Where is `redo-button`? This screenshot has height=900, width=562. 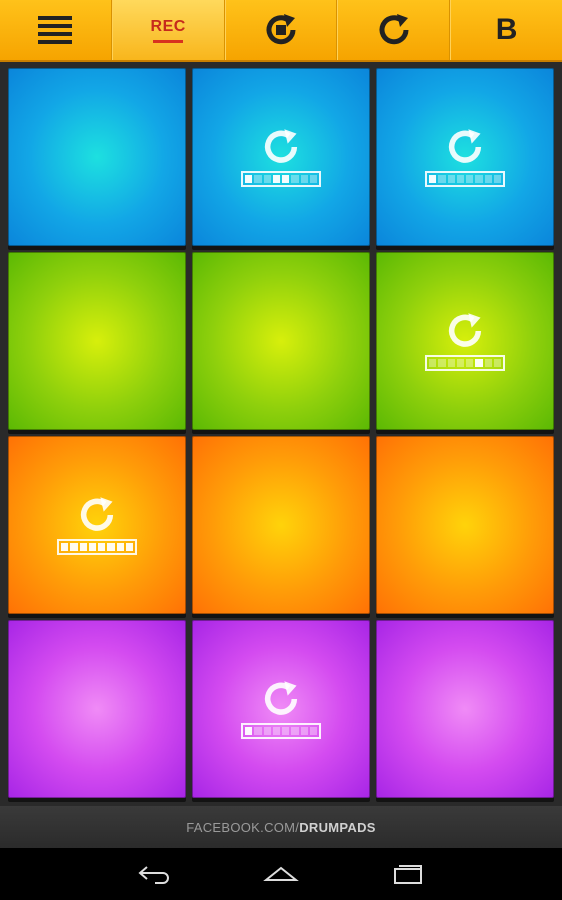
redo-button is located at coordinates (394, 30).